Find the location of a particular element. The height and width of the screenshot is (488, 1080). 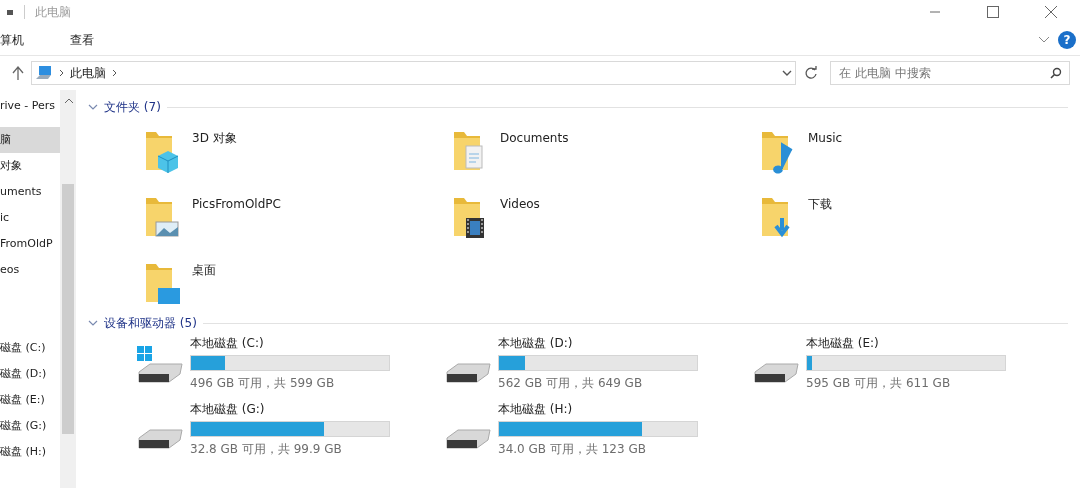

sidebar-item: 磁盘 (D:) is located at coordinates (30, 374).